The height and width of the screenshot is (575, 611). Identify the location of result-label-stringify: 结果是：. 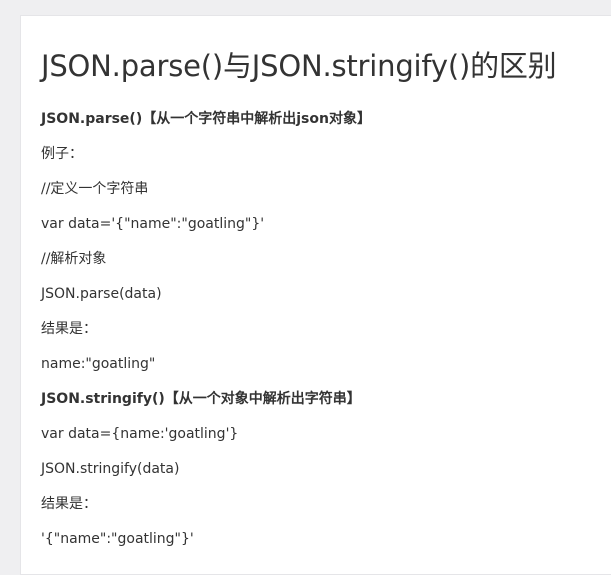
(69, 504).